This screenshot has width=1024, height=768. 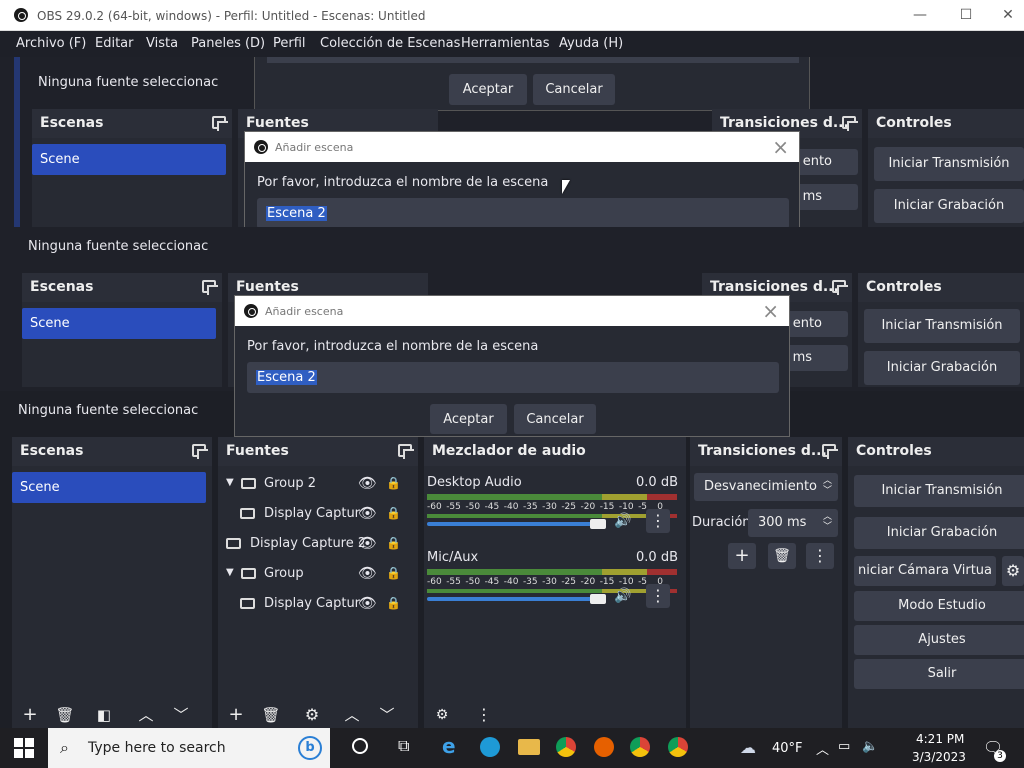 I want to click on weather-icon: ☁, so click(x=748, y=747).